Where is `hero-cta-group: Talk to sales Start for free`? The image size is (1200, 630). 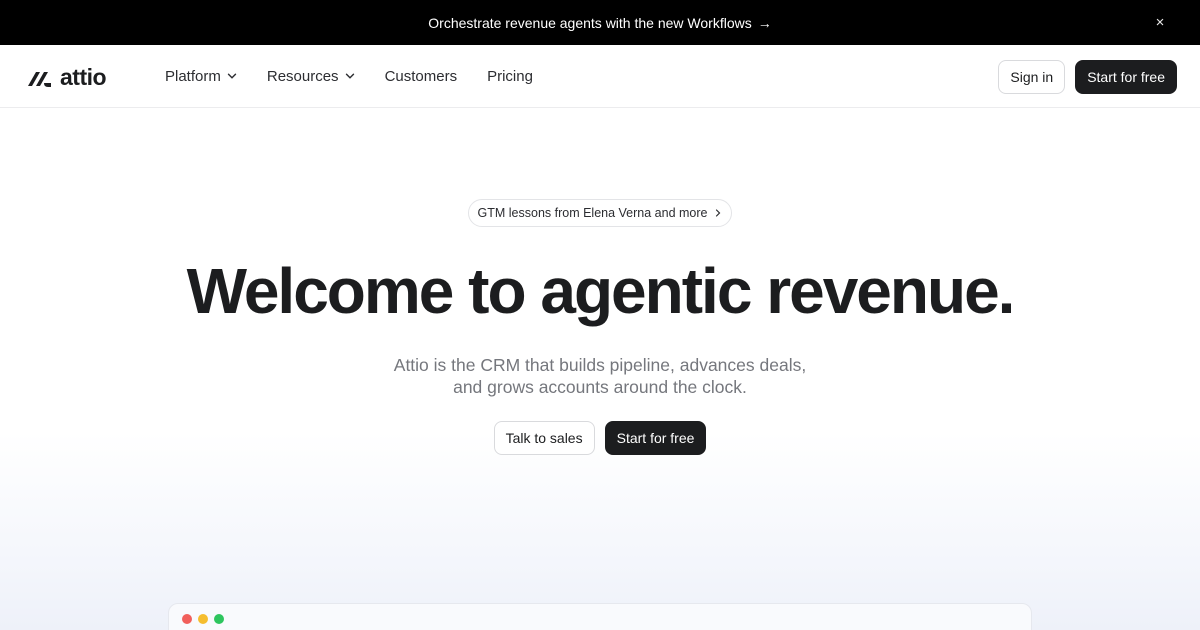 hero-cta-group: Talk to sales Start for free is located at coordinates (600, 438).